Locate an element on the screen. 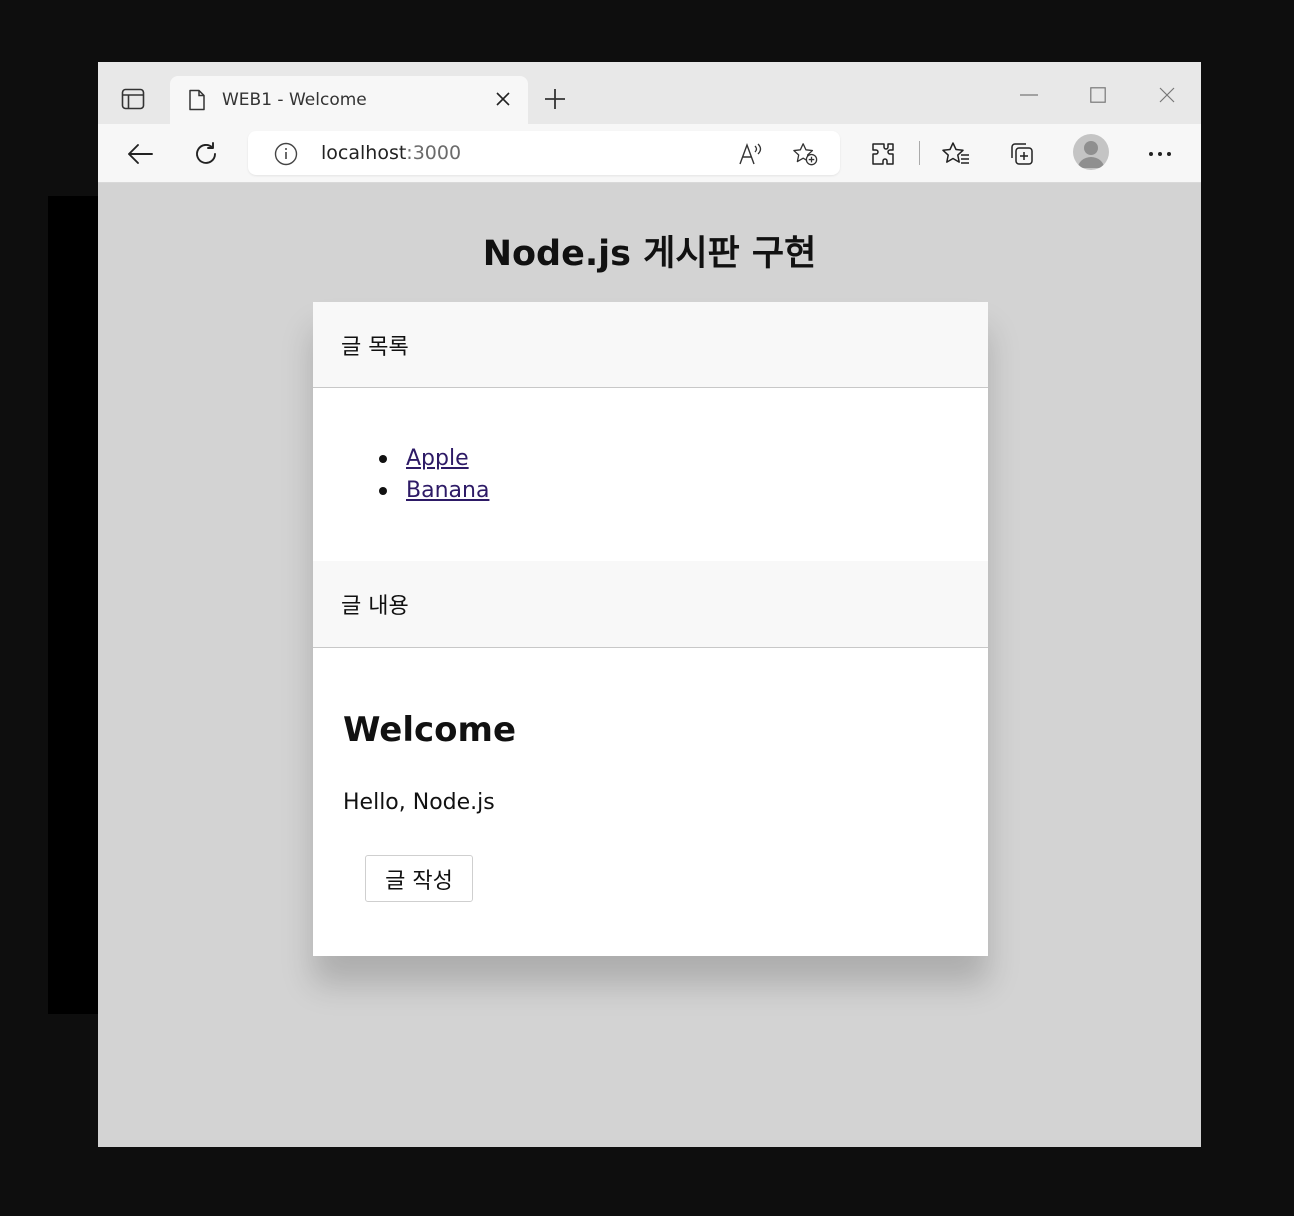  tab-actions-icon is located at coordinates (133, 99).